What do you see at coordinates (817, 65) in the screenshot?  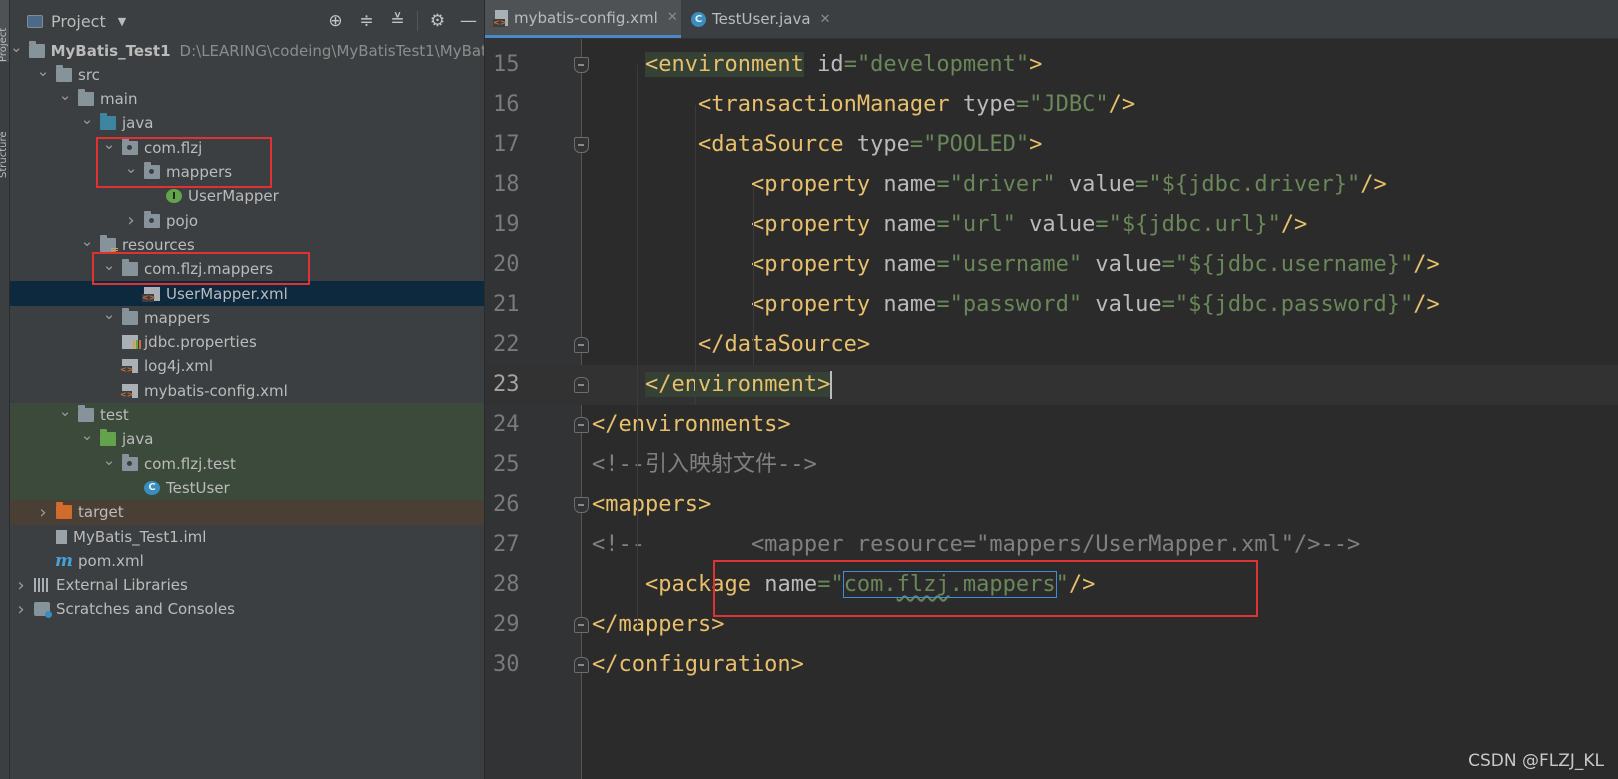 I see `code-text: <environment id="development">` at bounding box center [817, 65].